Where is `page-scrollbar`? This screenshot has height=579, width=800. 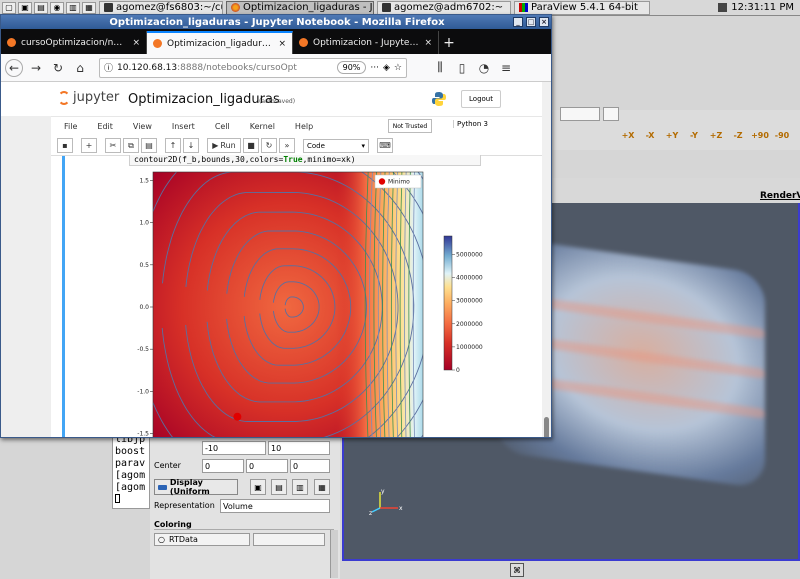 page-scrollbar is located at coordinates (546, 259).